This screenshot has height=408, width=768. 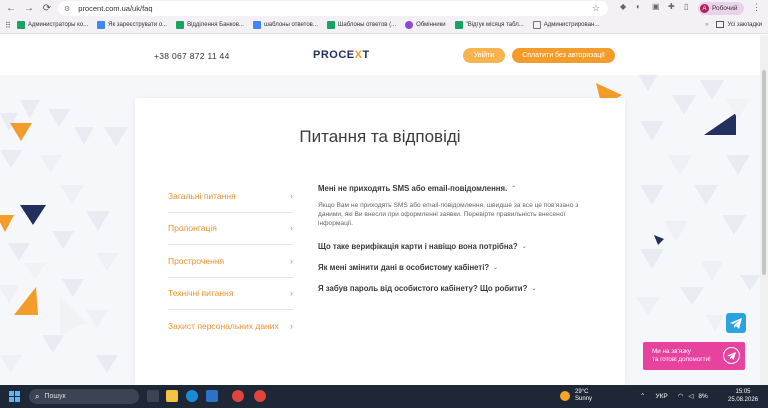 What do you see at coordinates (8, 25) in the screenshot?
I see `apps-grid-icon: ⠿` at bounding box center [8, 25].